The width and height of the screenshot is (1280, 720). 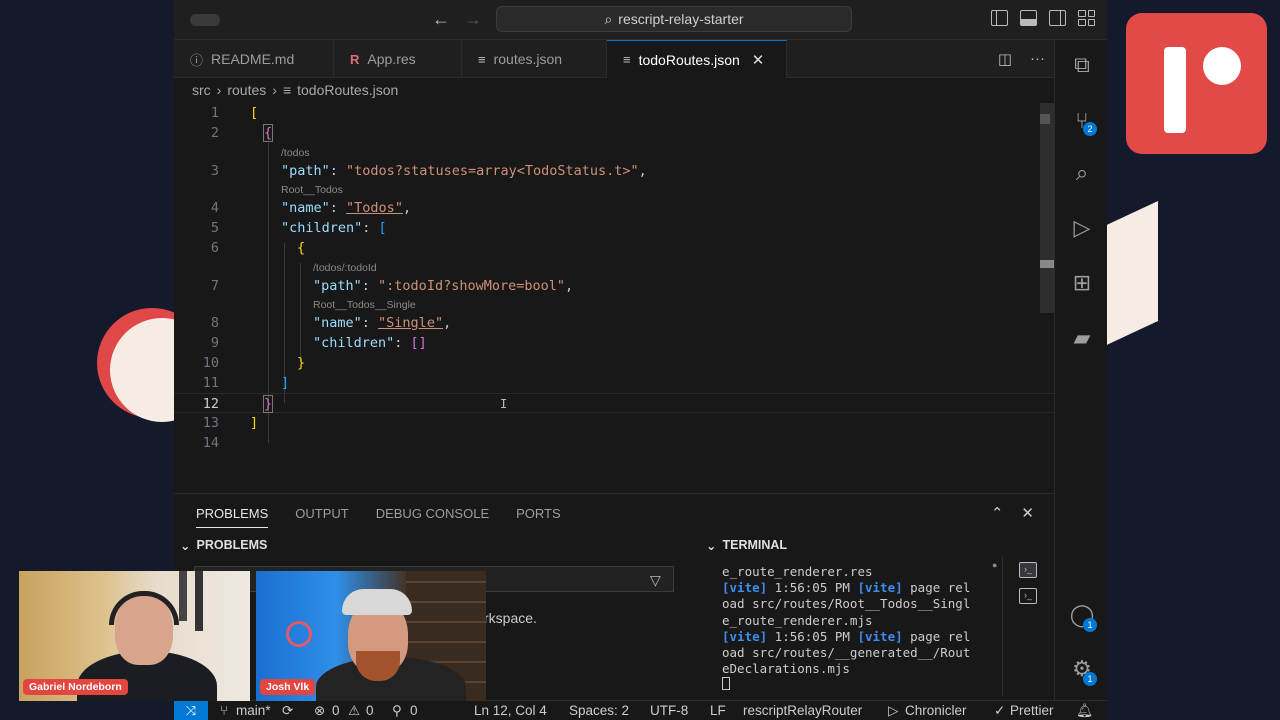 What do you see at coordinates (1082, 283) in the screenshot?
I see `extensions-icon: ⊞` at bounding box center [1082, 283].